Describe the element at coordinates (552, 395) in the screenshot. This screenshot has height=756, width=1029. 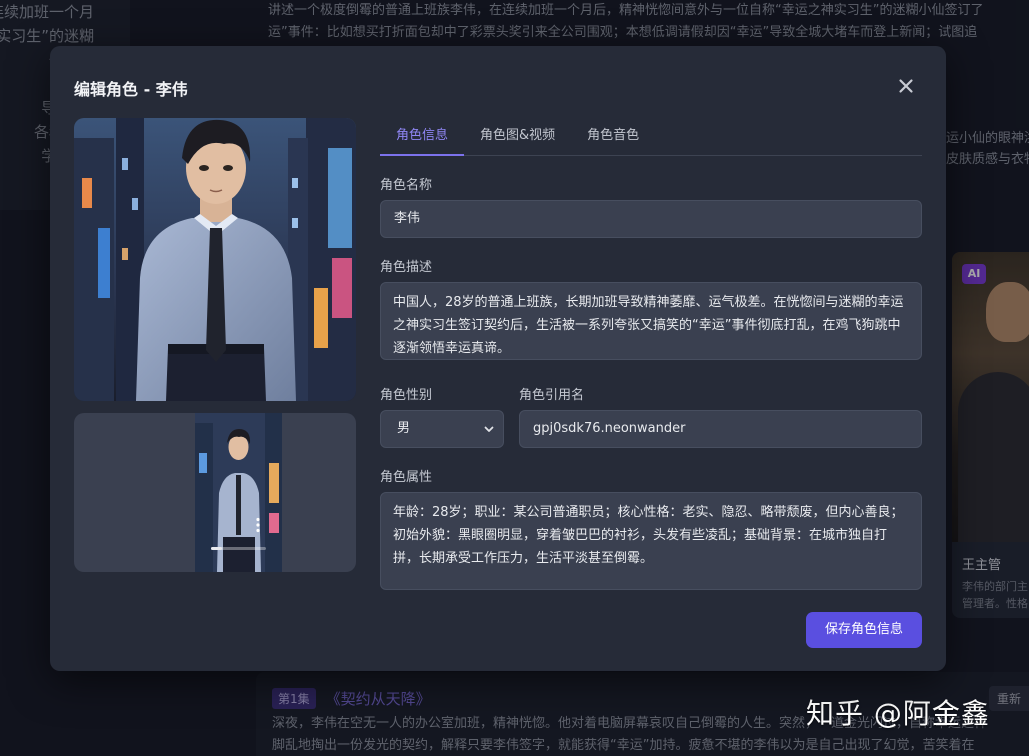
I see `reference-name-label: 角色引用名` at that location.